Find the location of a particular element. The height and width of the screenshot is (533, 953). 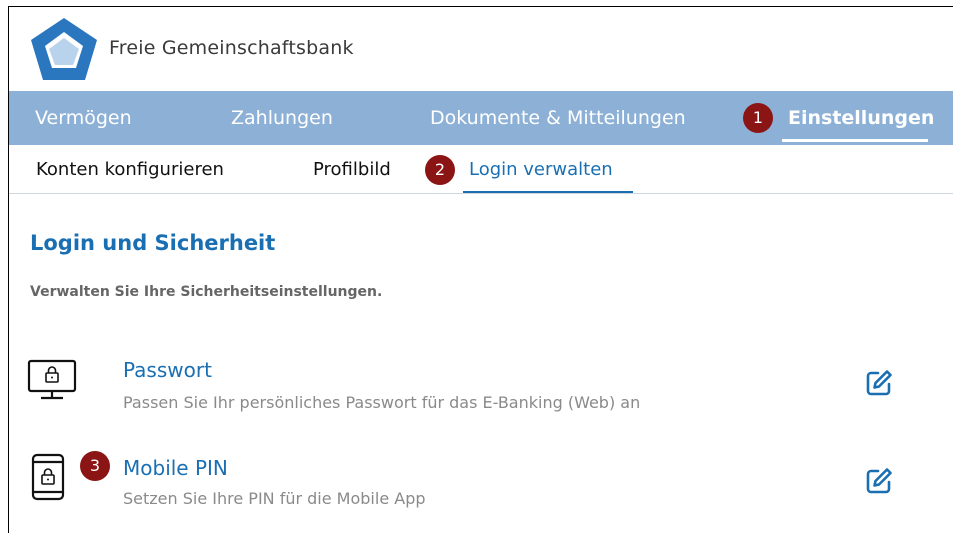

tab-konten-konfigurieren: Konten konfigurieren is located at coordinates (130, 169).